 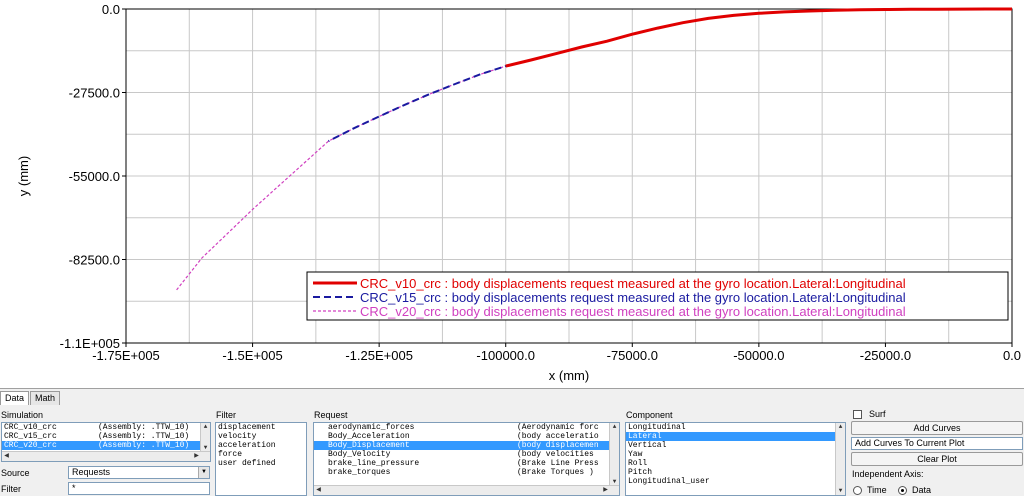 I want to click on request-item: Body_Acceleration (body acceleratio, so click(x=466, y=436).